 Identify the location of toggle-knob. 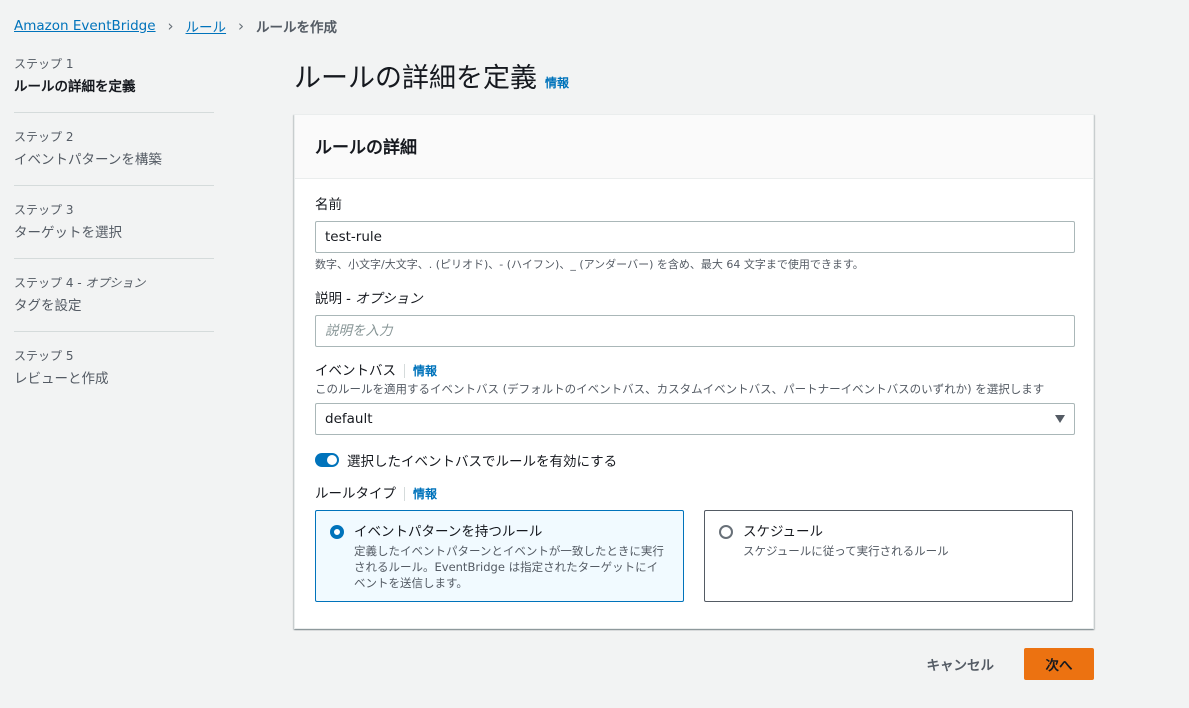
(332, 460).